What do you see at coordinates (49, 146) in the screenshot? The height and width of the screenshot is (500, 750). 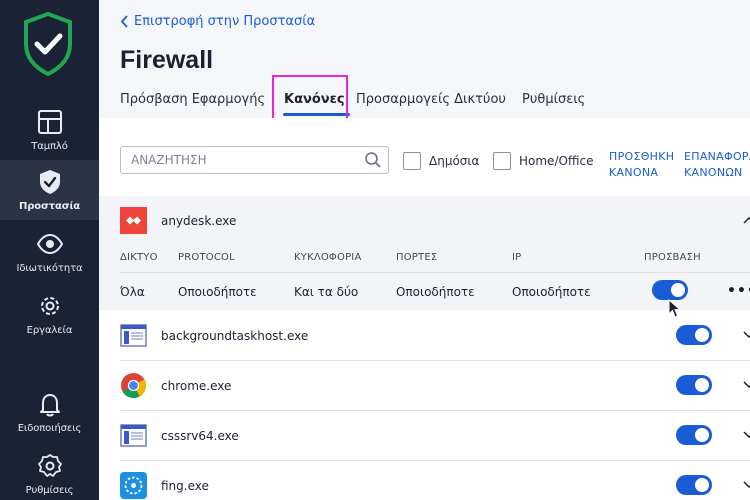 I see `sidebar-item-label: Ταμπλό` at bounding box center [49, 146].